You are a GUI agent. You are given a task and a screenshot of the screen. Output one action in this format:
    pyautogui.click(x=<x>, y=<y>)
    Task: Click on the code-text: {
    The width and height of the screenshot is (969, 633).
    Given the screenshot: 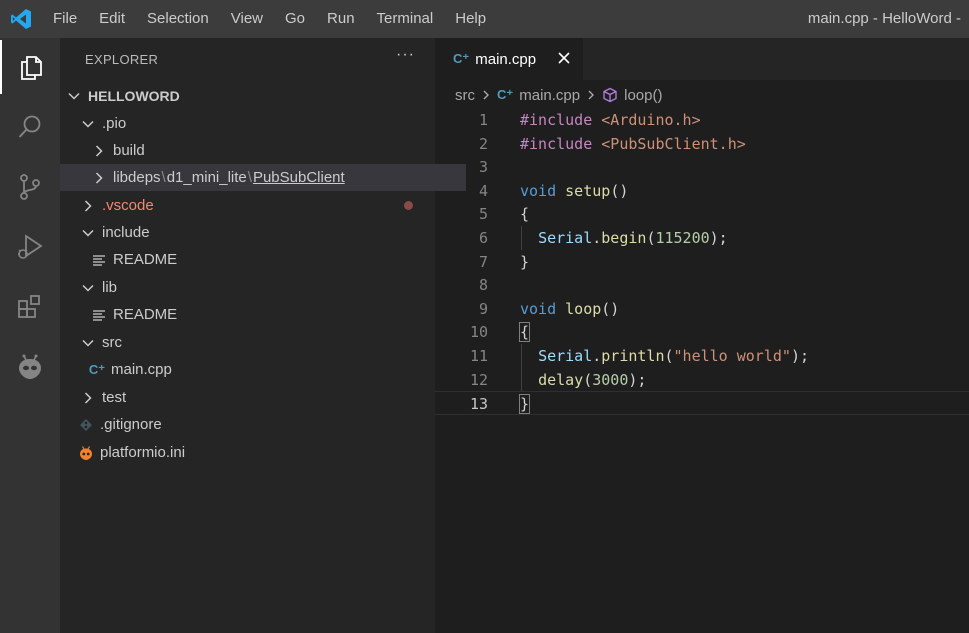 What is the action you would take?
    pyautogui.click(x=524, y=214)
    